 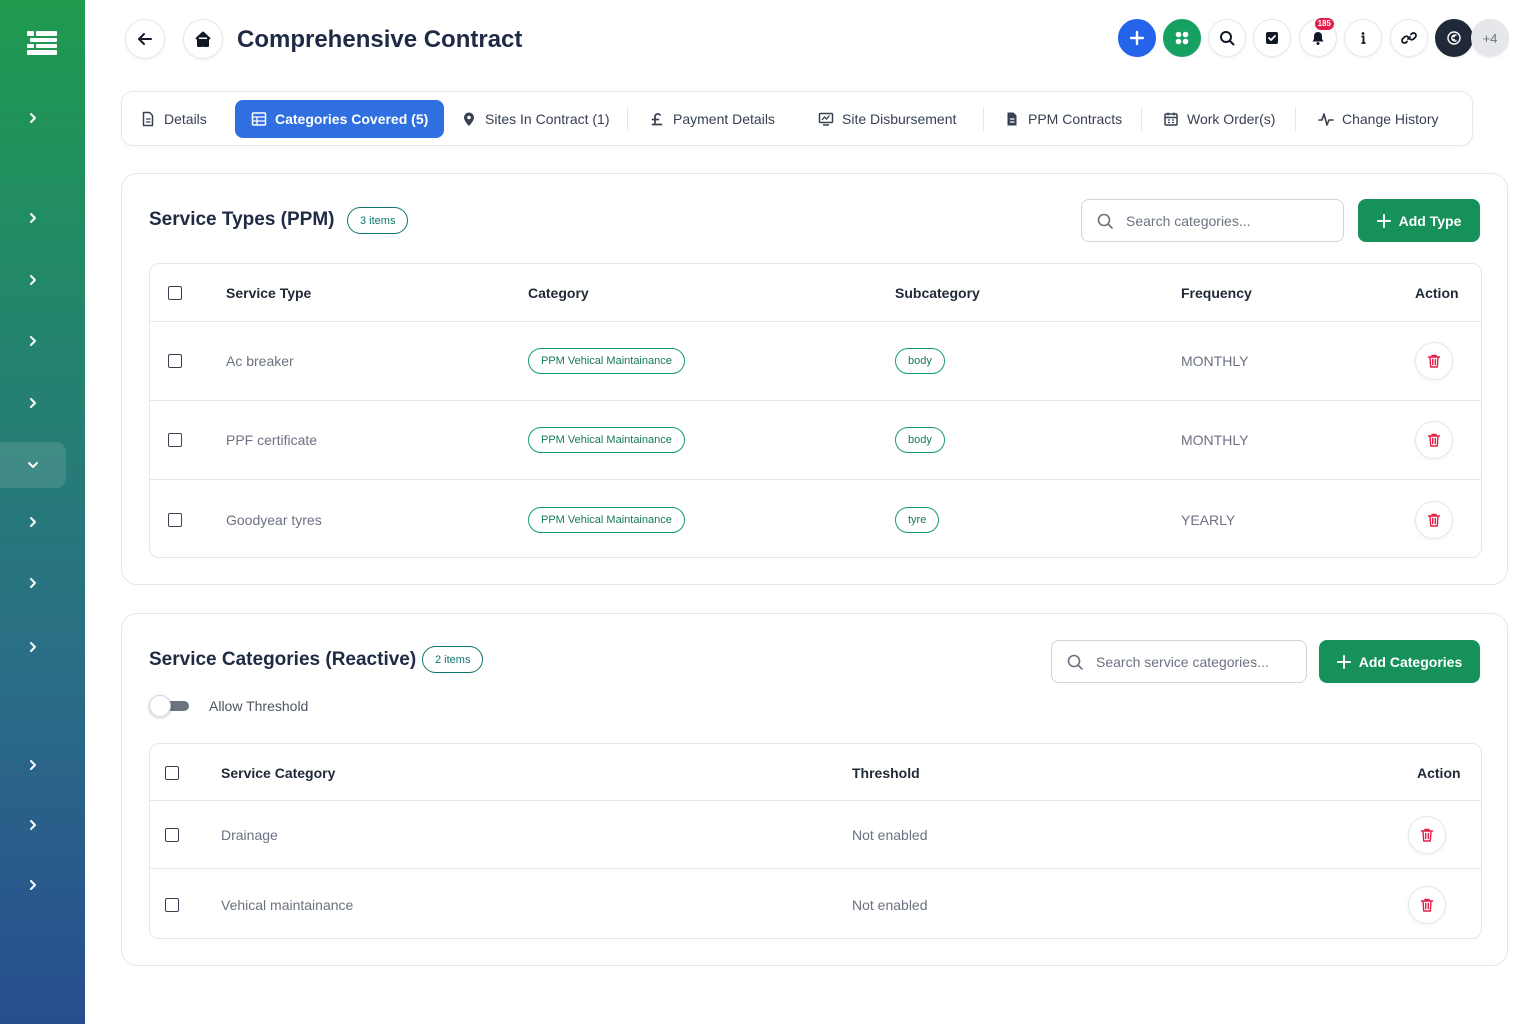 What do you see at coordinates (535, 119) in the screenshot?
I see `tab-sites-in-contract: Sites In Contract (1)` at bounding box center [535, 119].